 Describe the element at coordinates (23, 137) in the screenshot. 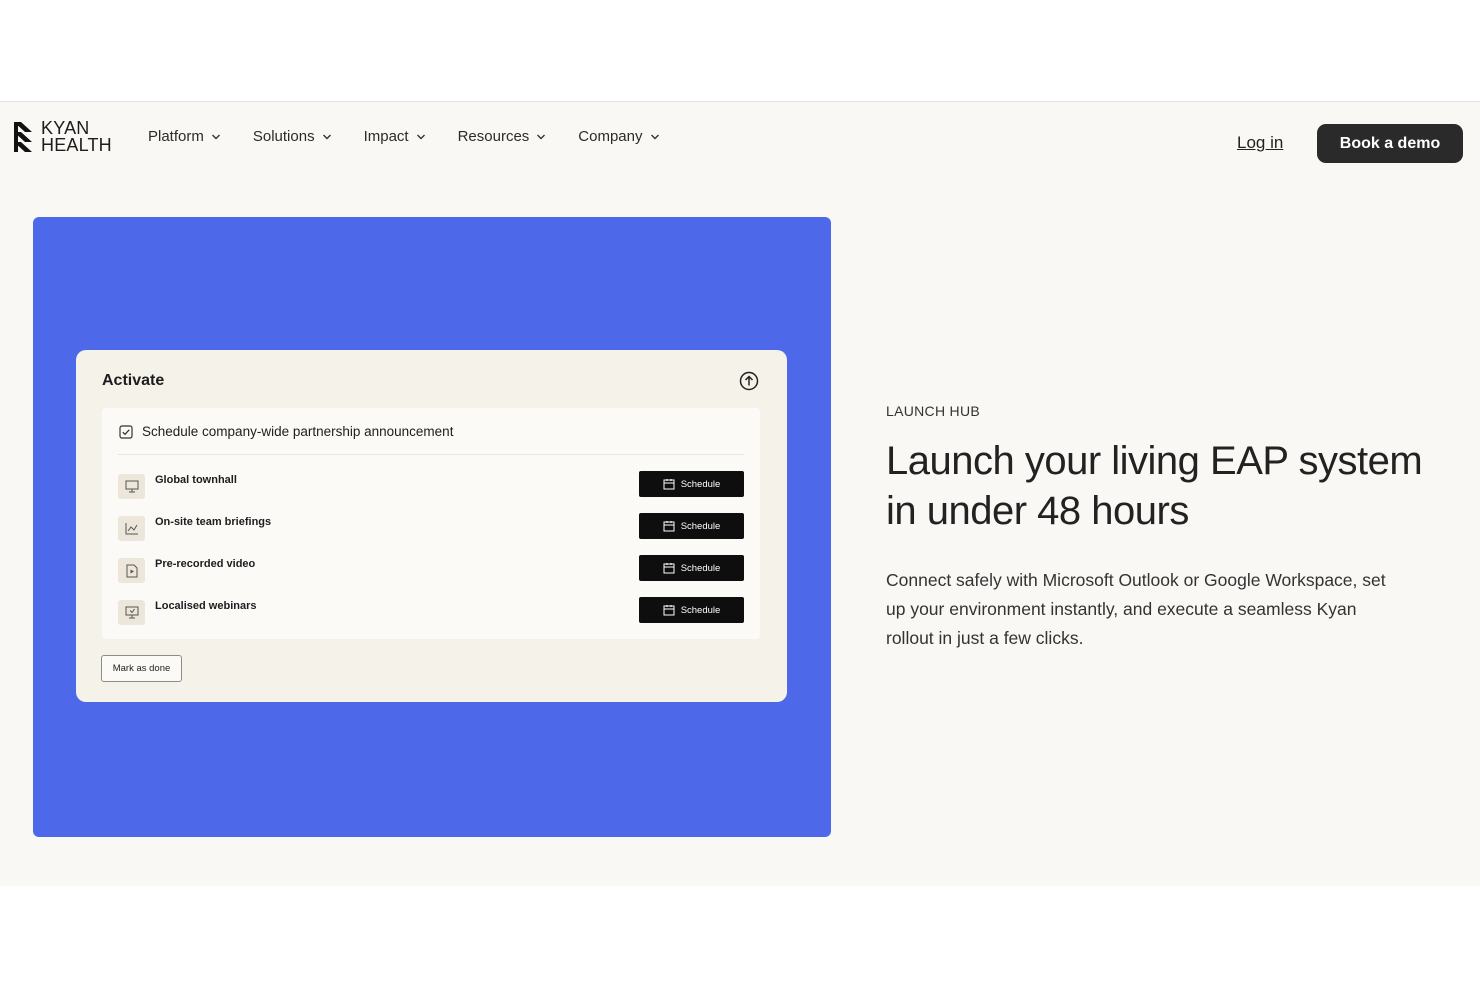

I see `kyan-logo-icon` at that location.